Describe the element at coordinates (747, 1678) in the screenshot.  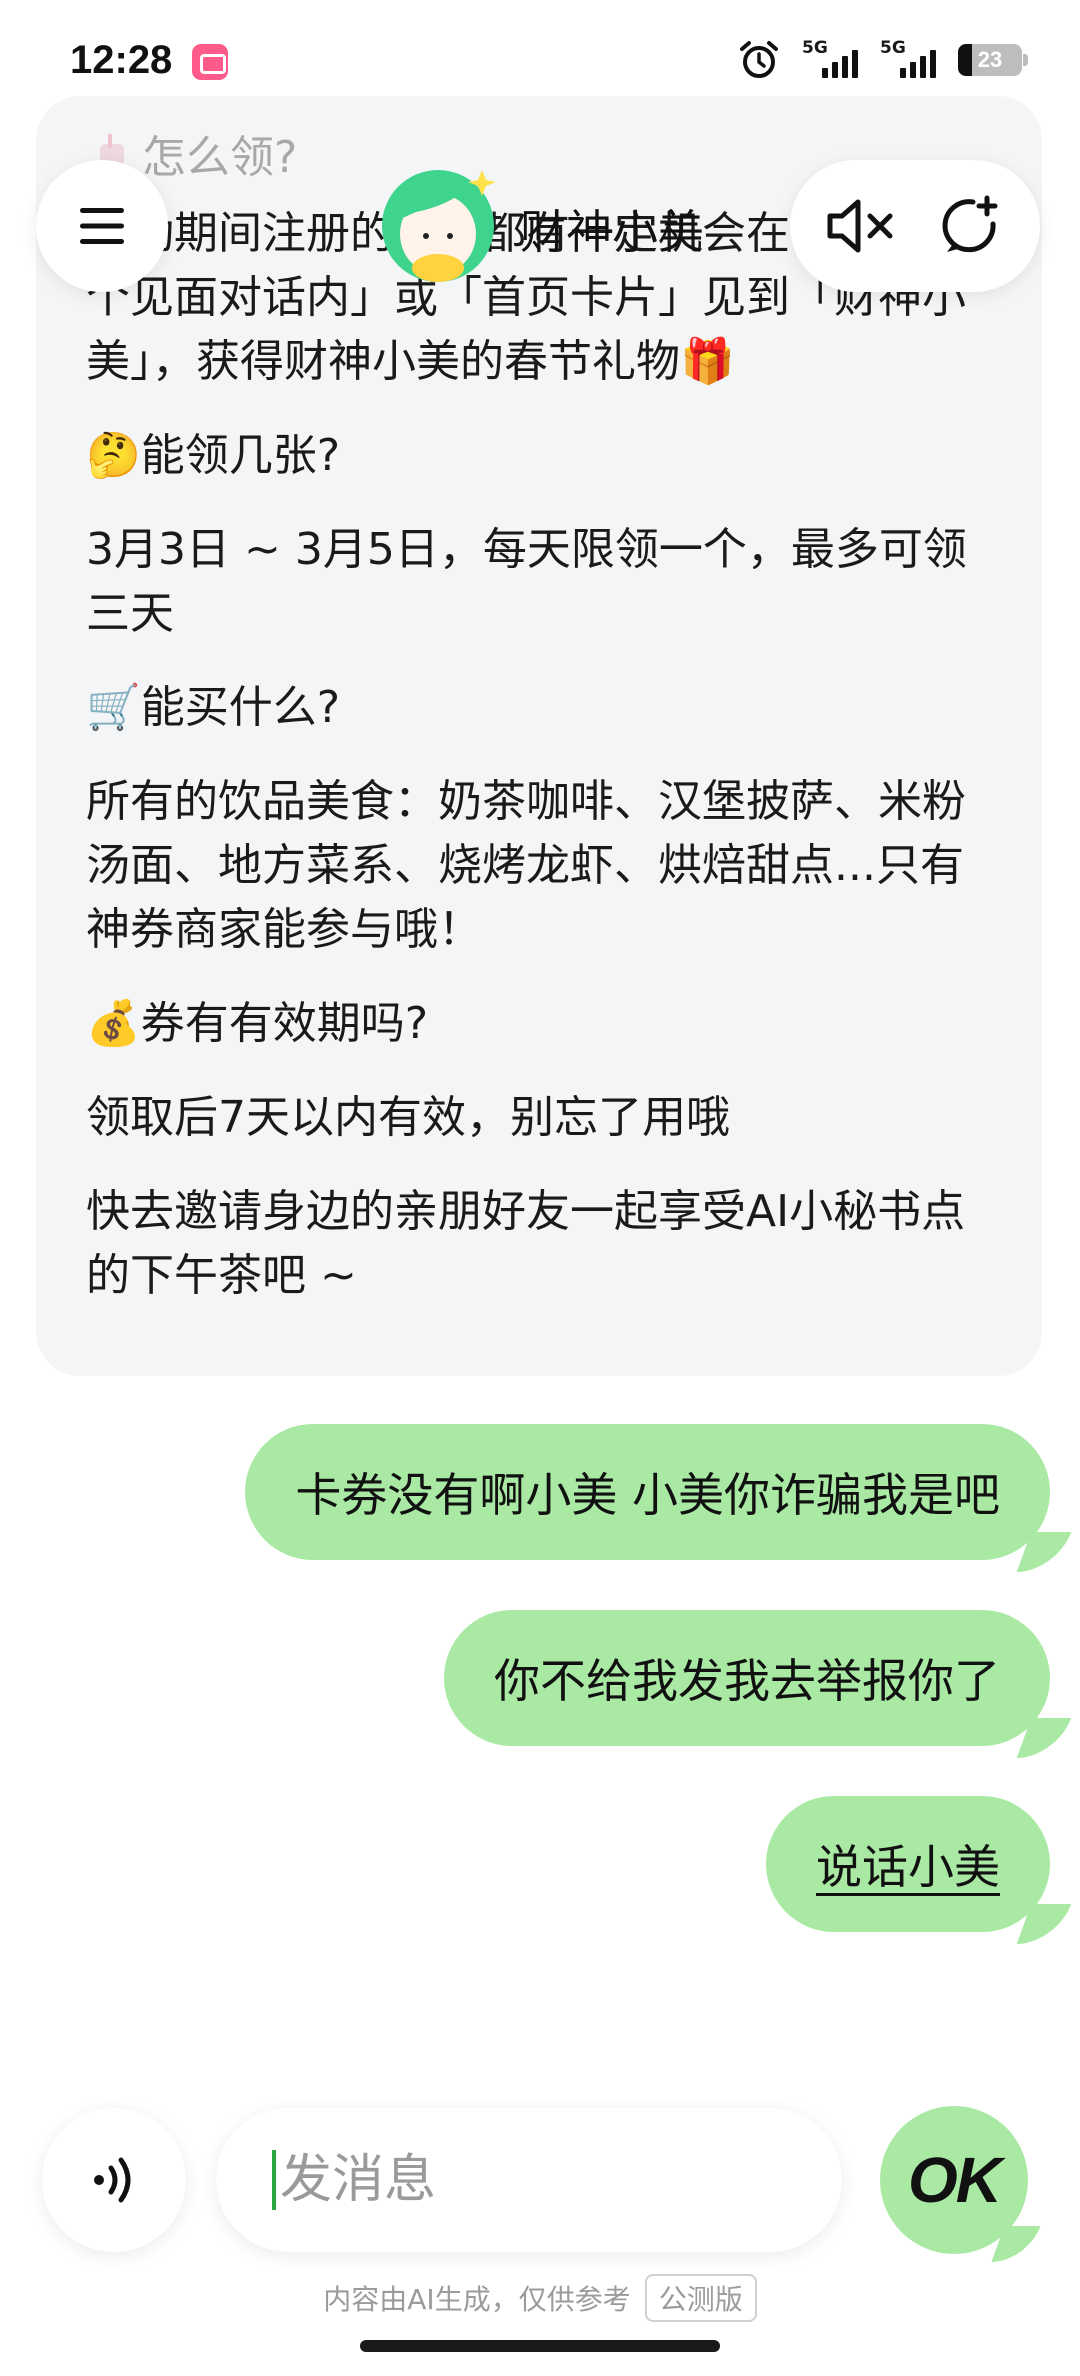
I see `user-message-bubble: 你不给我发我去举报你了` at that location.